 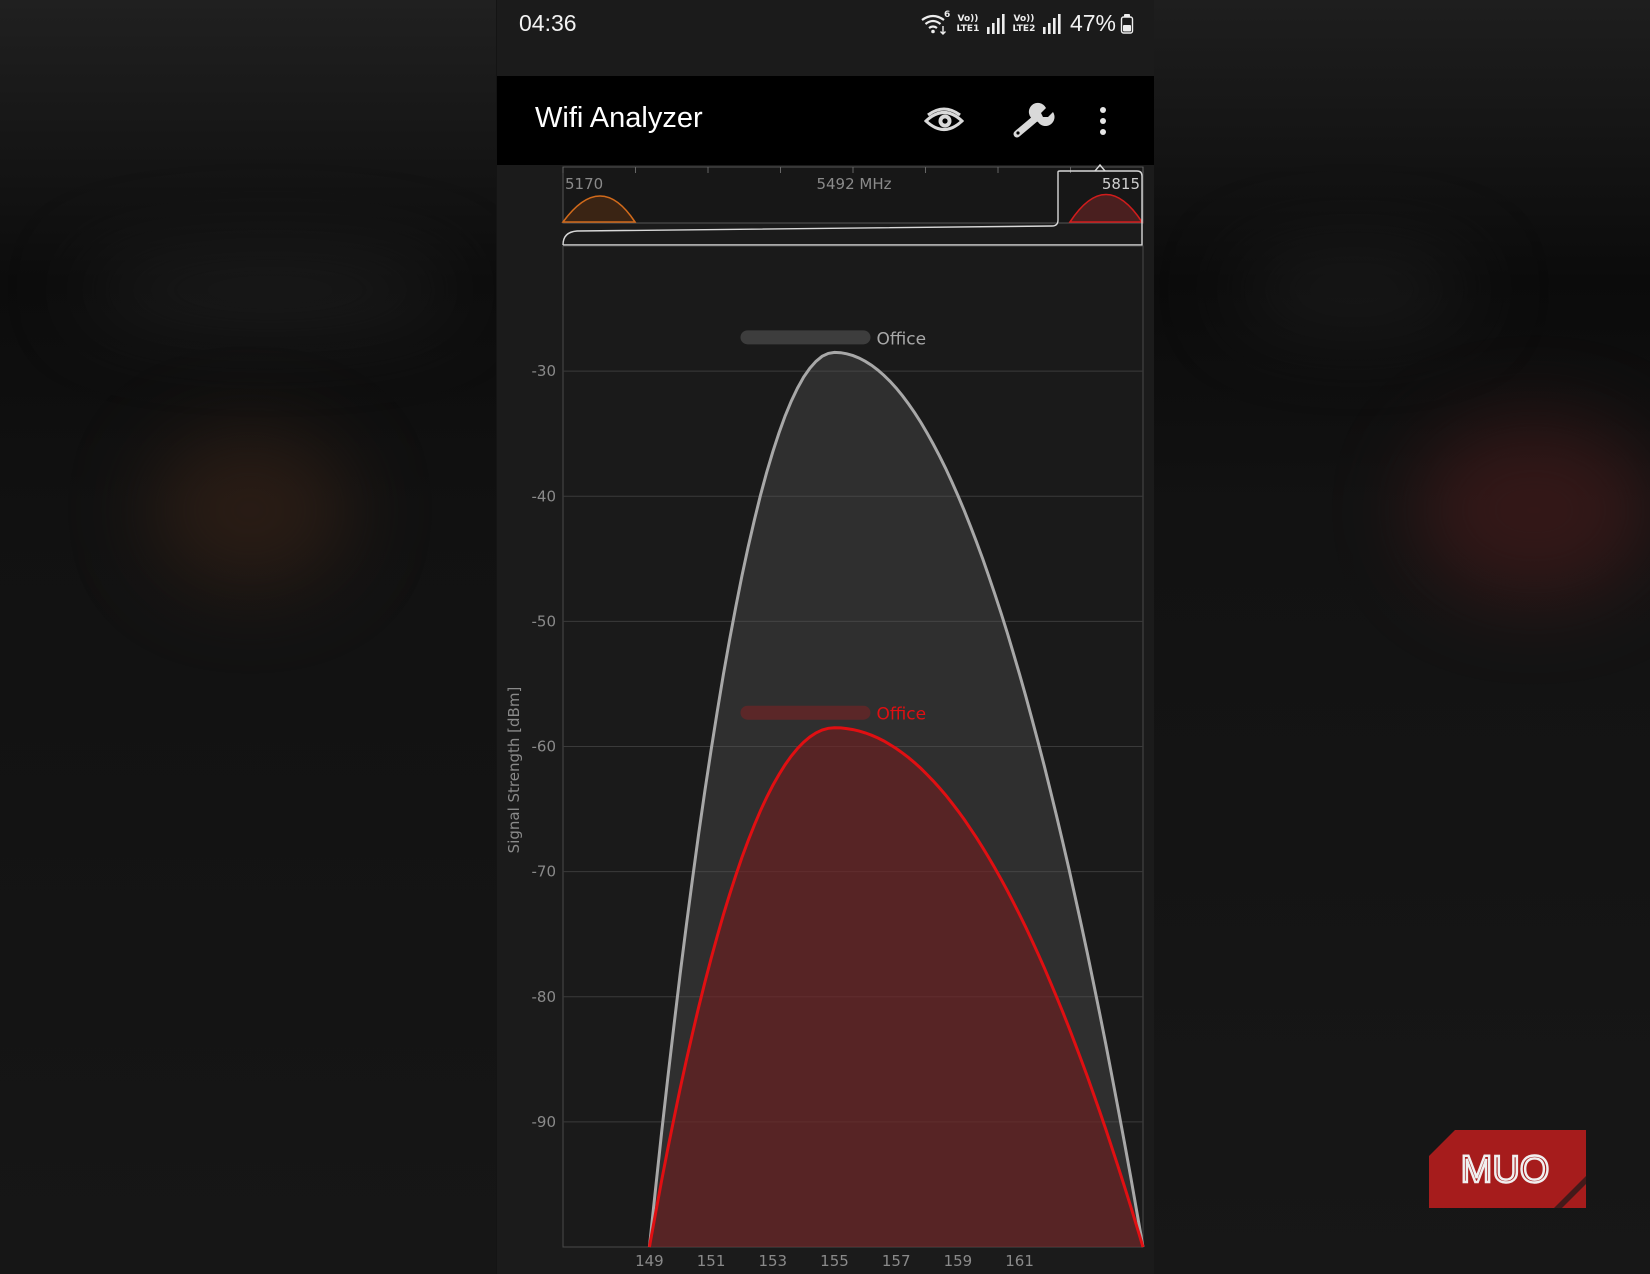 I want to click on y-tick-label: -60, so click(x=544, y=747).